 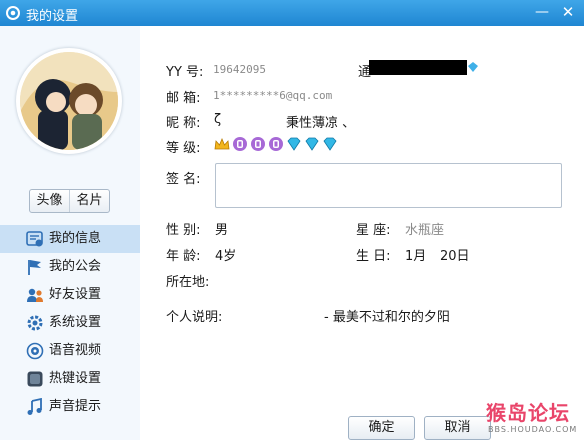 What do you see at coordinates (52, 16) in the screenshot?
I see `window-title: 我的设置` at bounding box center [52, 16].